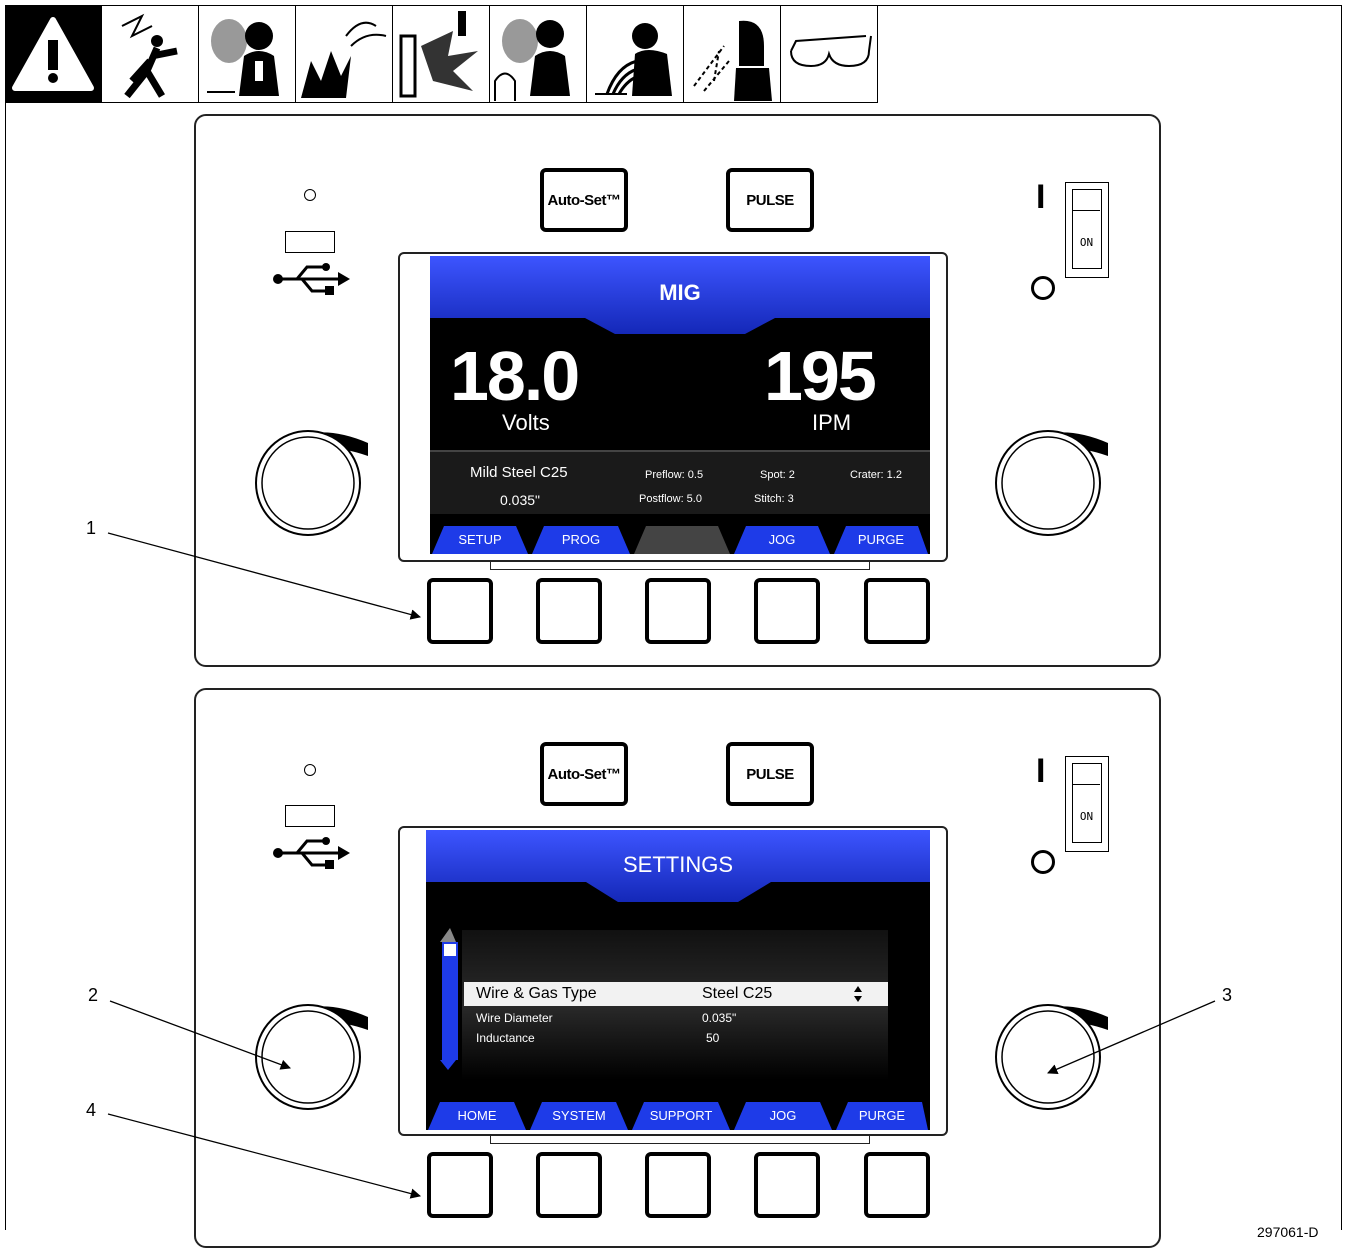  I want to click on callout-2: 2, so click(93, 995).